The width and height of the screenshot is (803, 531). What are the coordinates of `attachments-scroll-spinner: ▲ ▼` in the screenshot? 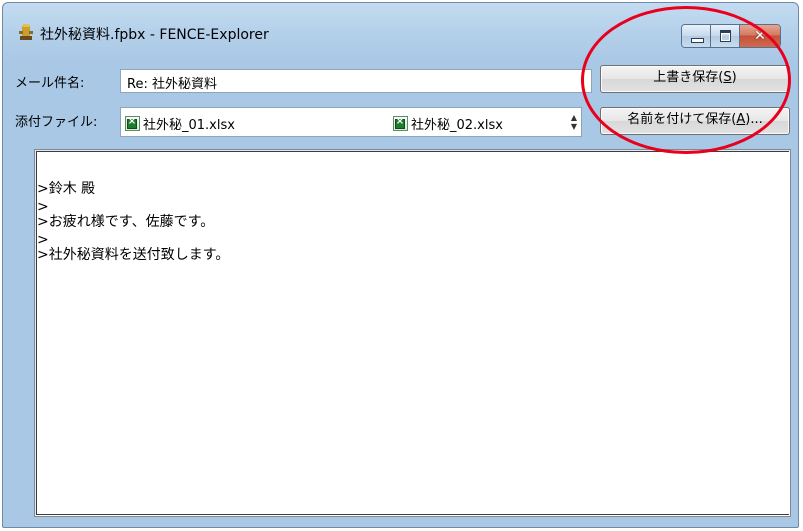 It's located at (574, 122).